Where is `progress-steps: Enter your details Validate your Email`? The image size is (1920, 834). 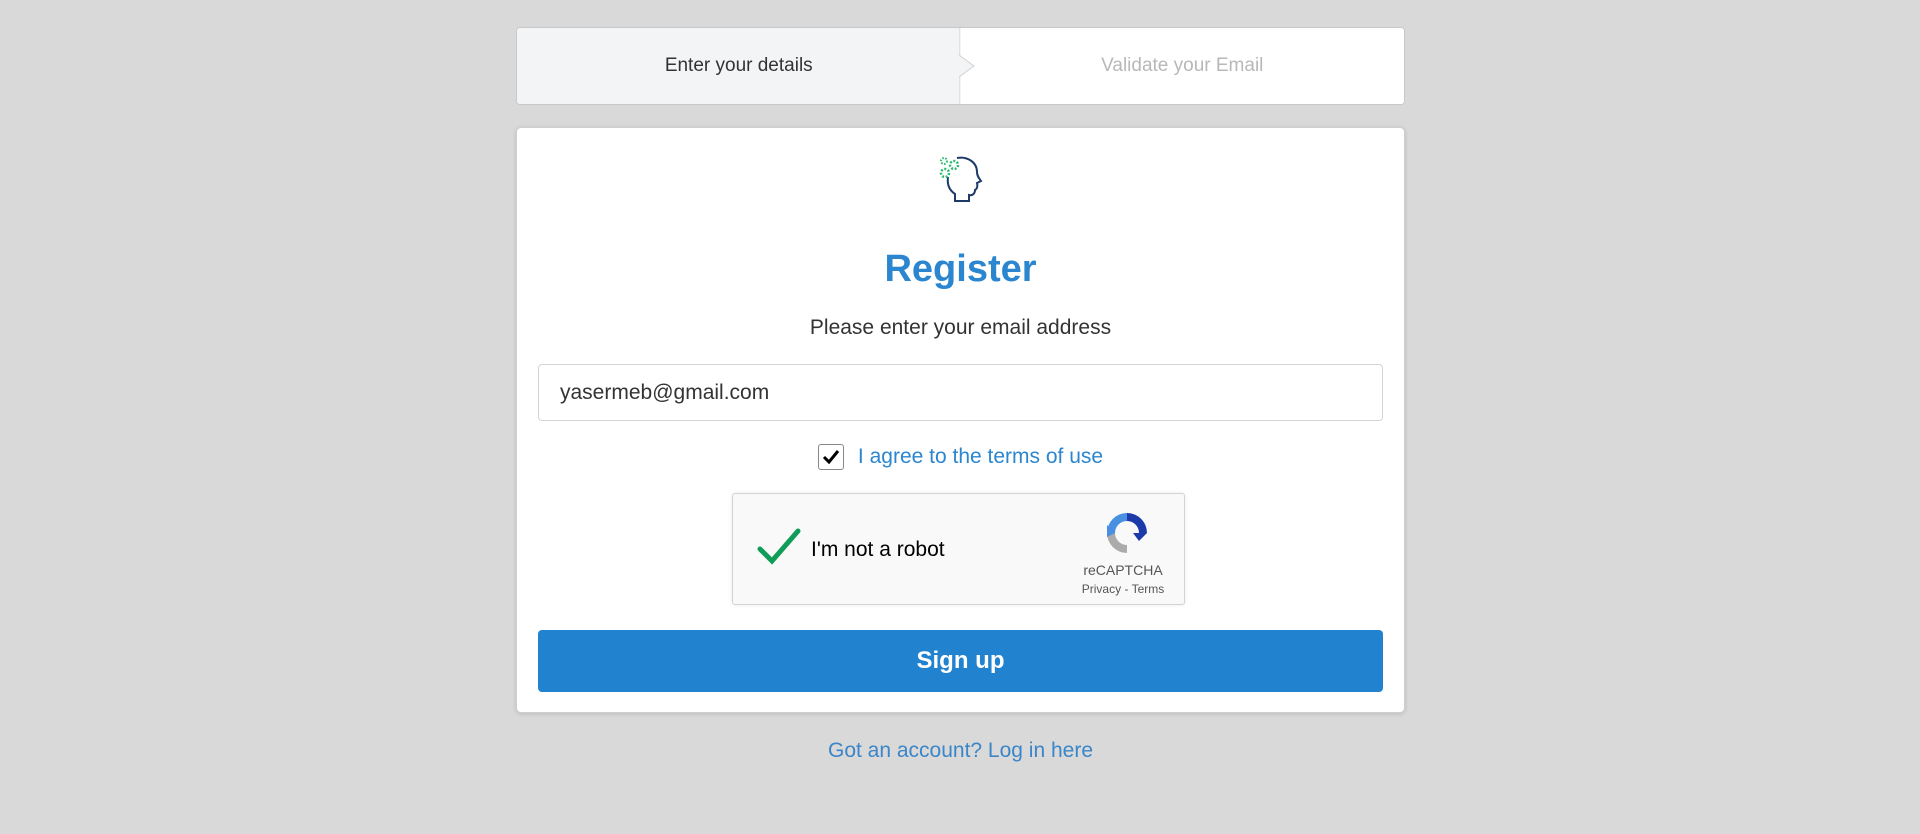
progress-steps: Enter your details Validate your Email is located at coordinates (960, 66).